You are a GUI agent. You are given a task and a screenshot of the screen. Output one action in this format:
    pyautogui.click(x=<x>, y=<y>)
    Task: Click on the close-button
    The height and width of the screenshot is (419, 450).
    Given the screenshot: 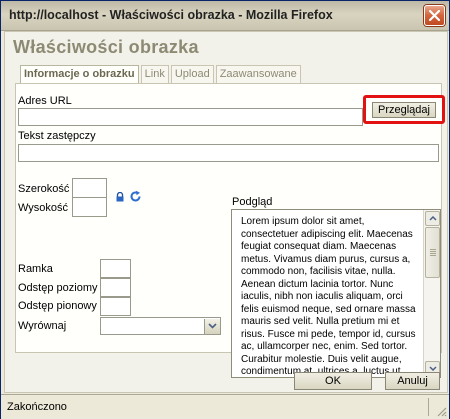 What is the action you would take?
    pyautogui.click(x=434, y=15)
    